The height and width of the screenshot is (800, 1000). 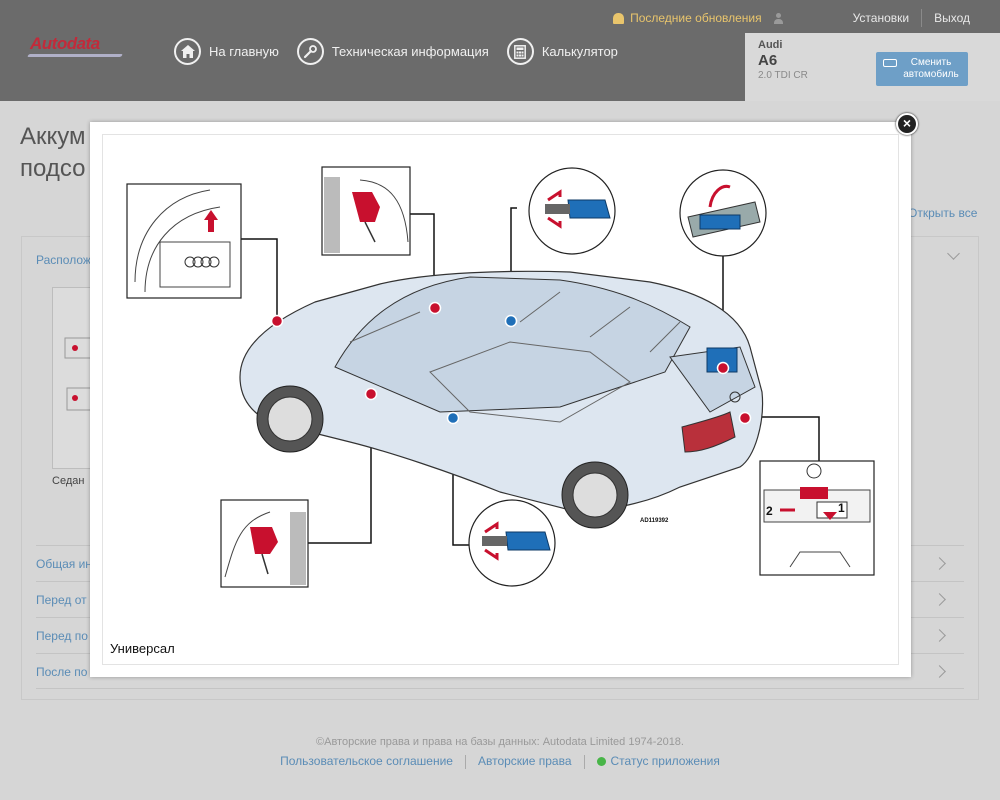 I want to click on open-all-link: Открыть все, so click(x=942, y=213).